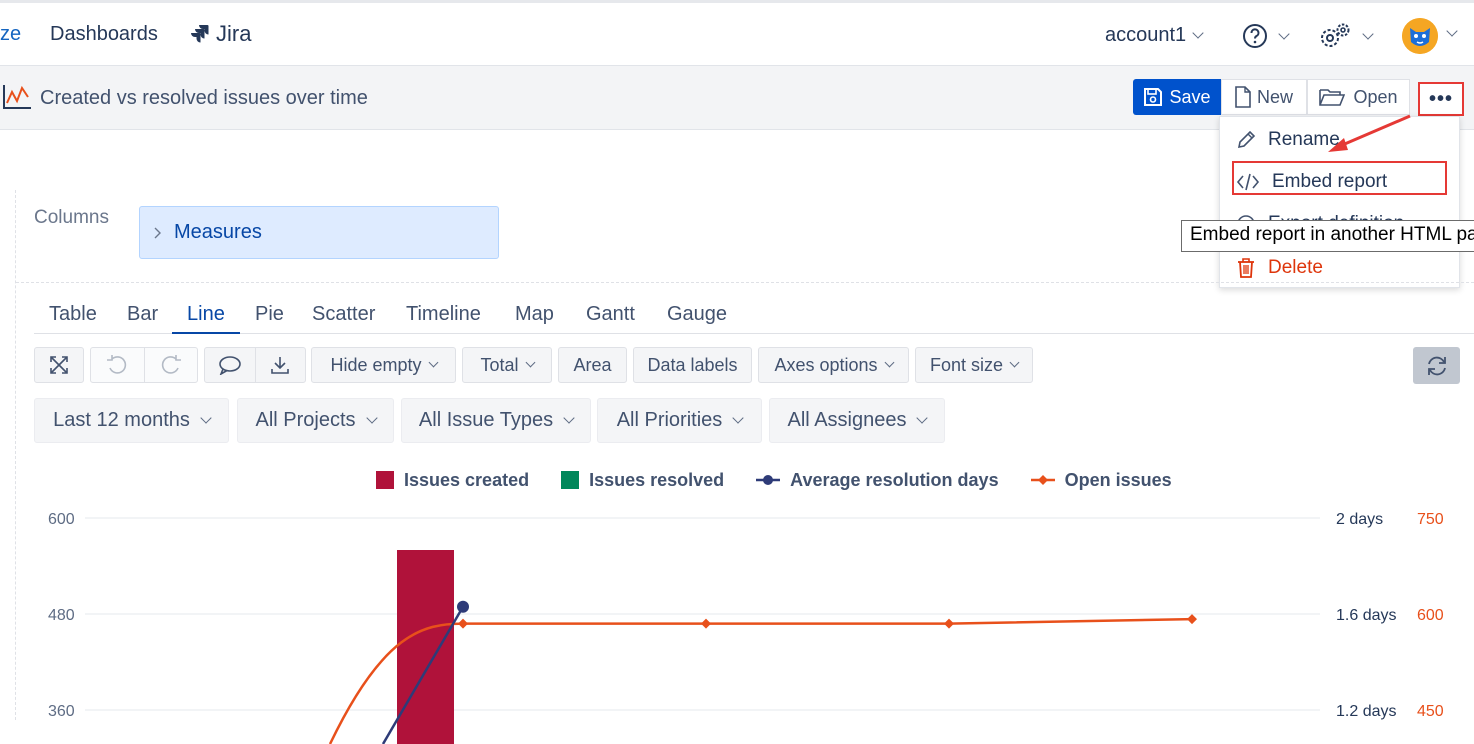  What do you see at coordinates (1430, 711) in the screenshot?
I see `right-axis-open-tick: 450` at bounding box center [1430, 711].